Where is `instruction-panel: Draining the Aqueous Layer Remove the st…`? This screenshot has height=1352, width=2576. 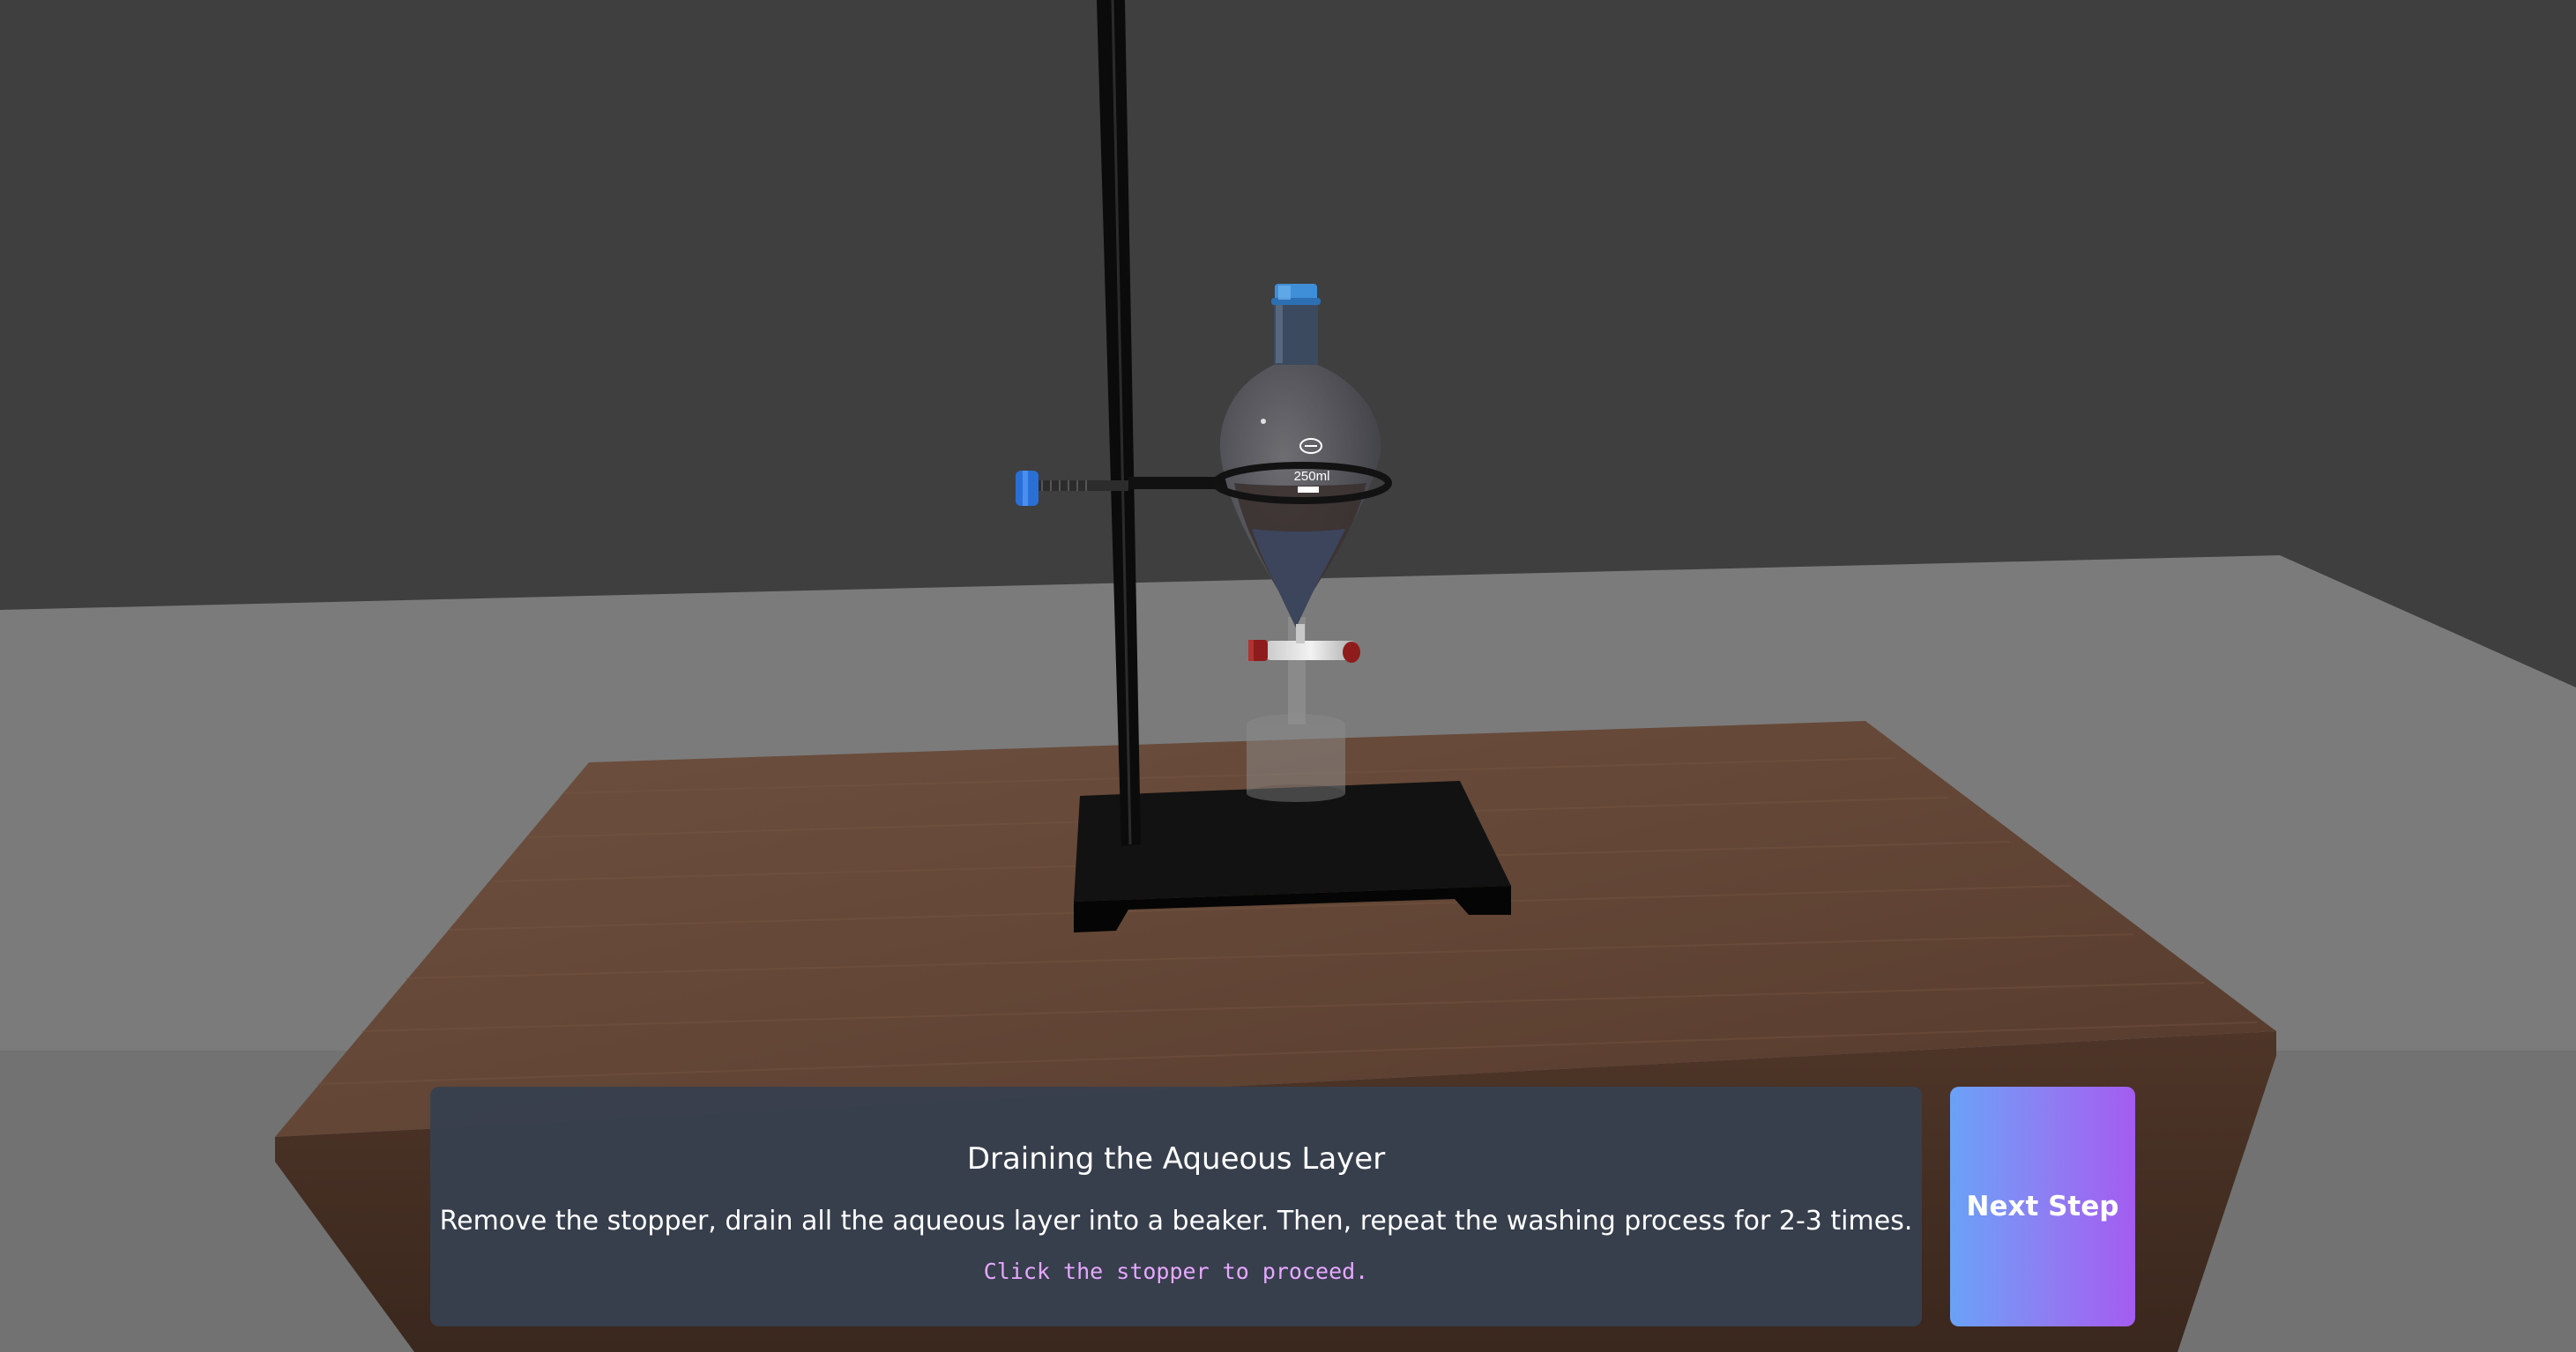 instruction-panel: Draining the Aqueous Layer Remove the st… is located at coordinates (1176, 1206).